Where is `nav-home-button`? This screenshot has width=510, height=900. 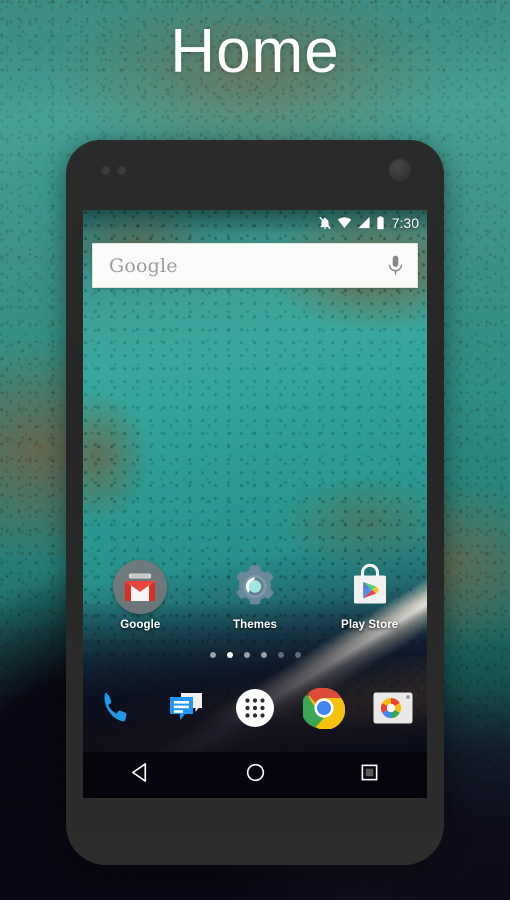 nav-home-button is located at coordinates (255, 775).